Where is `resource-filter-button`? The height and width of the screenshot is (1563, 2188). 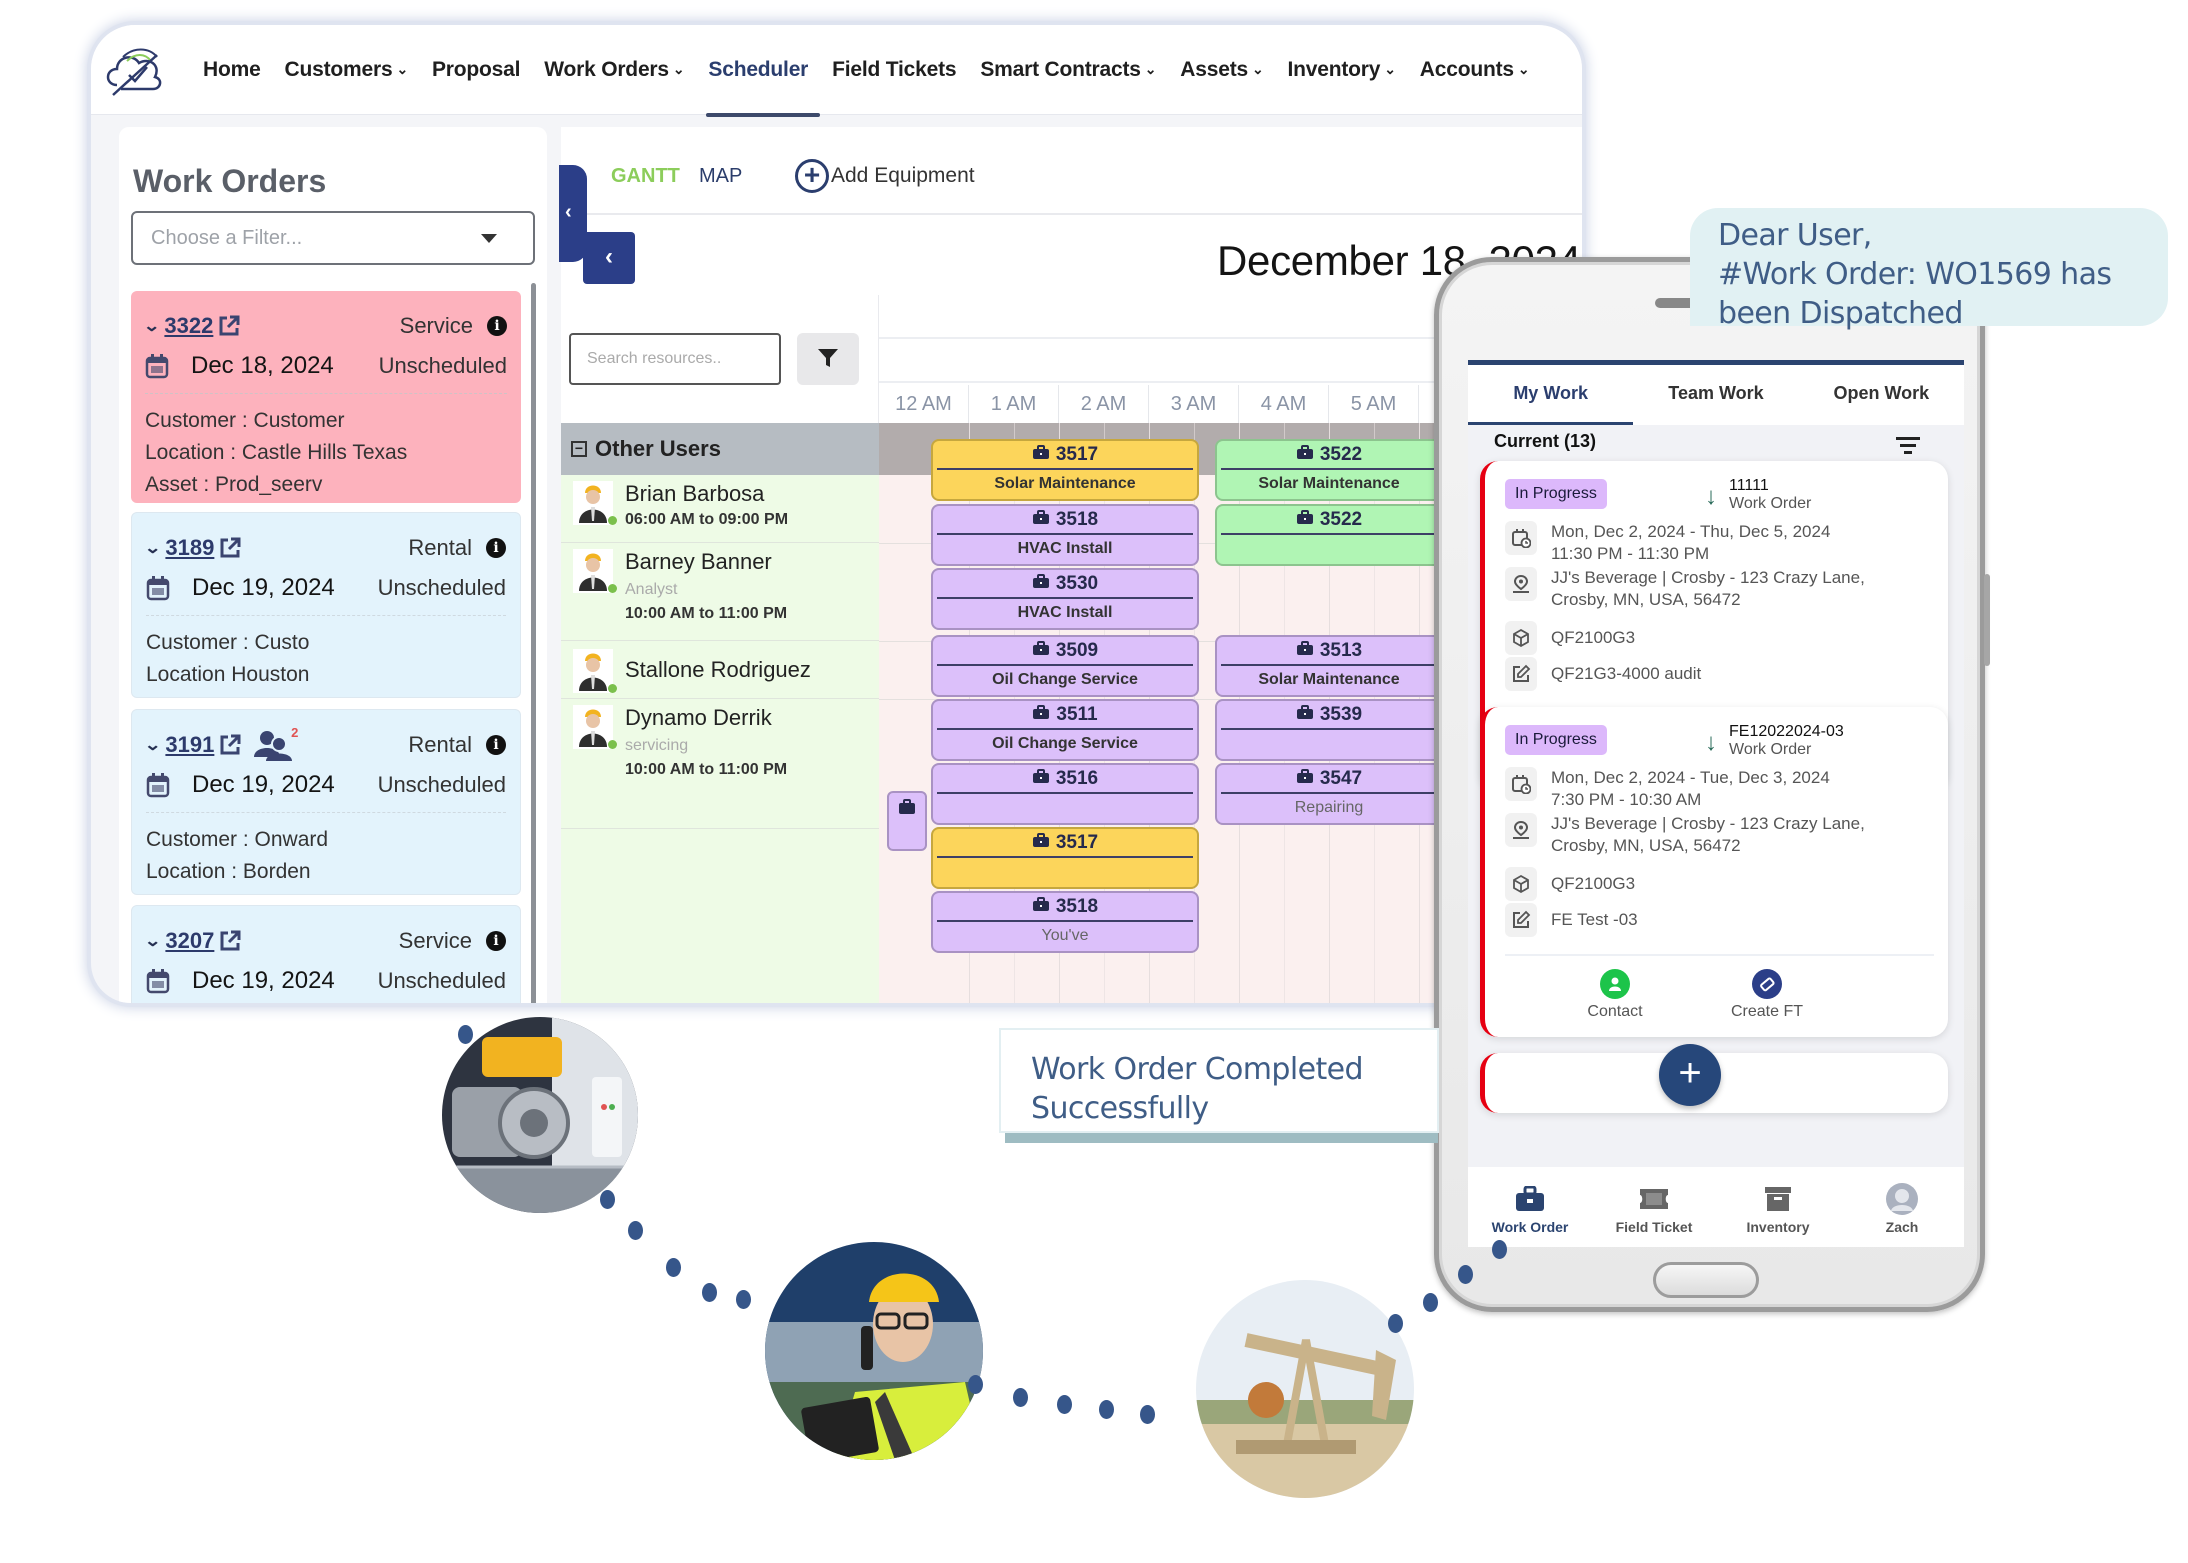
resource-filter-button is located at coordinates (828, 359).